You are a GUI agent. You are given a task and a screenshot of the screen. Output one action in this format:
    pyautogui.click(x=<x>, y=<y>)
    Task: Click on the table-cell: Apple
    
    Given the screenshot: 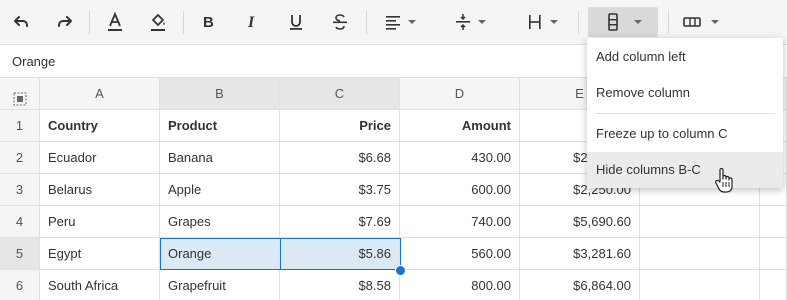 What is the action you would take?
    pyautogui.click(x=220, y=190)
    